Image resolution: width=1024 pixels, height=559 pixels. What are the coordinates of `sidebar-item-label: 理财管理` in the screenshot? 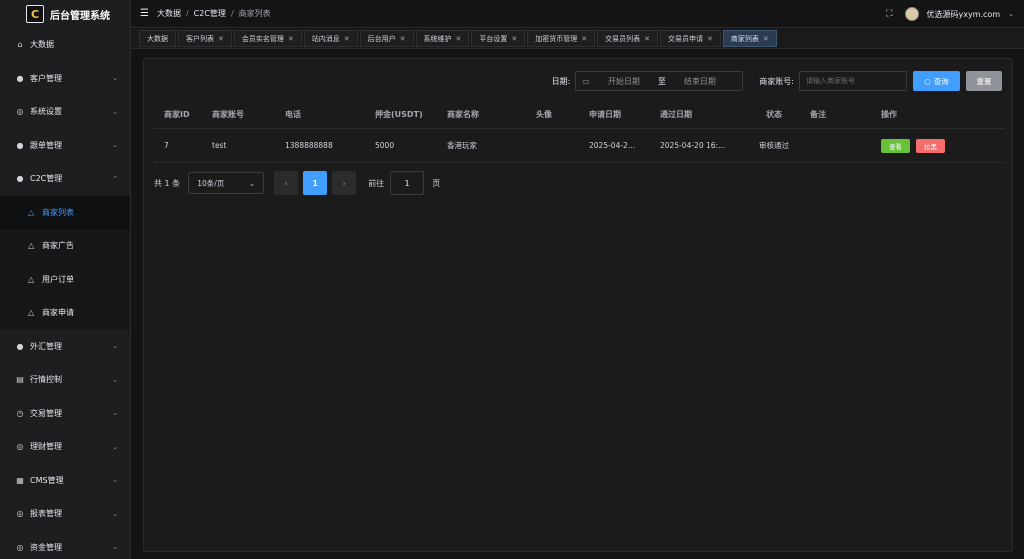 It's located at (46, 447).